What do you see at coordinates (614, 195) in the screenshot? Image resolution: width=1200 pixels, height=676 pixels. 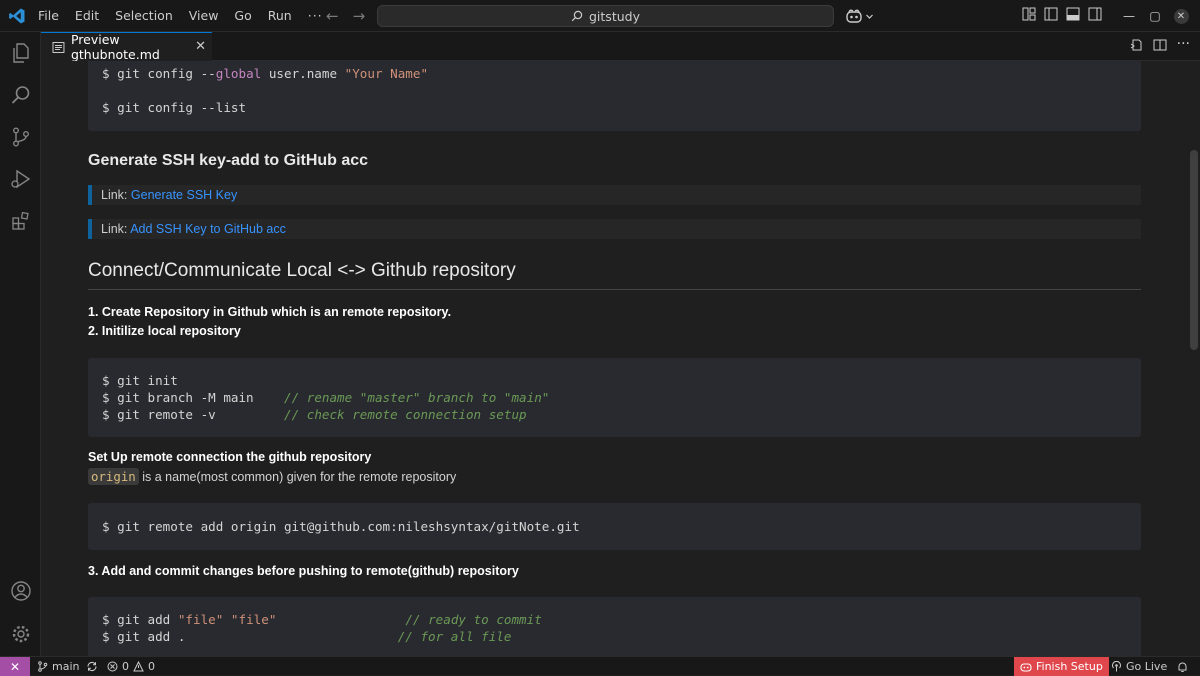 I see `blockquote-link: Link: Generate SSH Key` at bounding box center [614, 195].